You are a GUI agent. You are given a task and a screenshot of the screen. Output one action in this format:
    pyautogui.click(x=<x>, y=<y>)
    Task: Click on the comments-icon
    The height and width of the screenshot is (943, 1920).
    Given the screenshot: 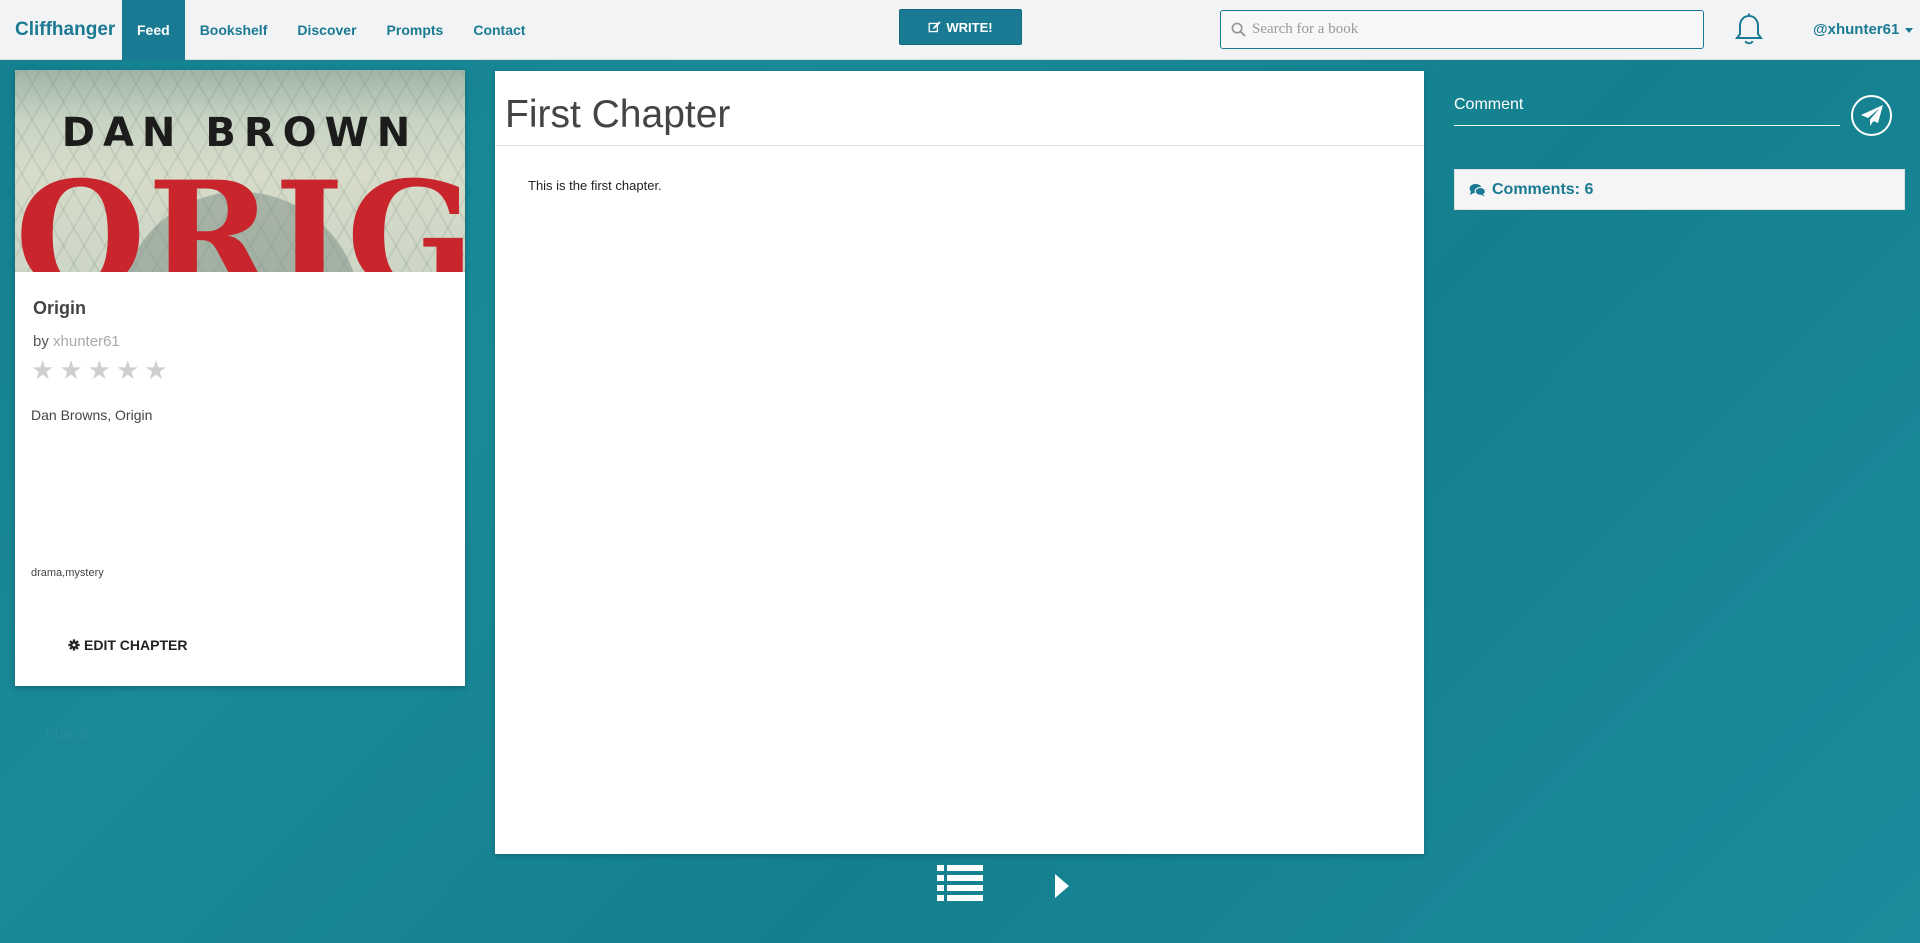 What is the action you would take?
    pyautogui.click(x=1477, y=190)
    